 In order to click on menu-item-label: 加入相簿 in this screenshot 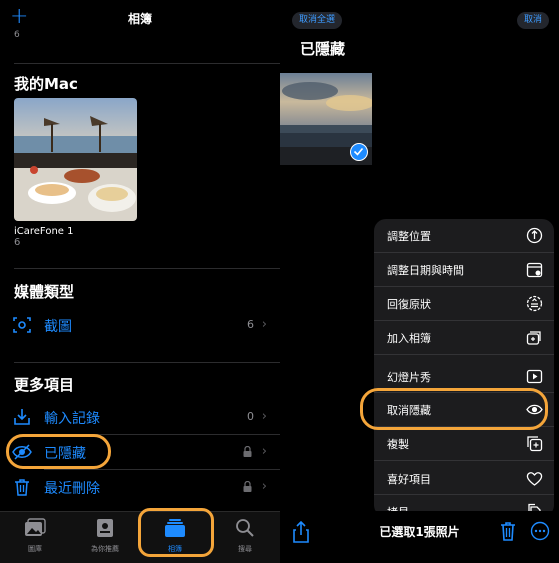, I will do `click(409, 338)`.